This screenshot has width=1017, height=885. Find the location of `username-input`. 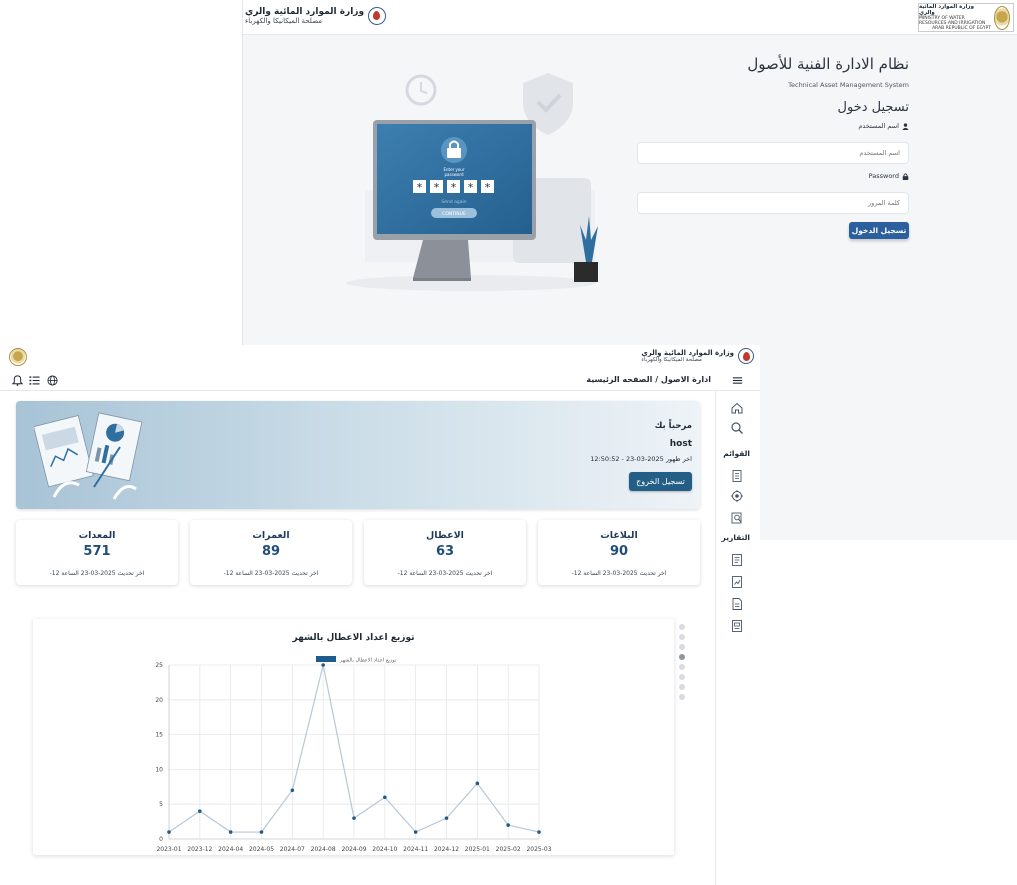

username-input is located at coordinates (773, 153).